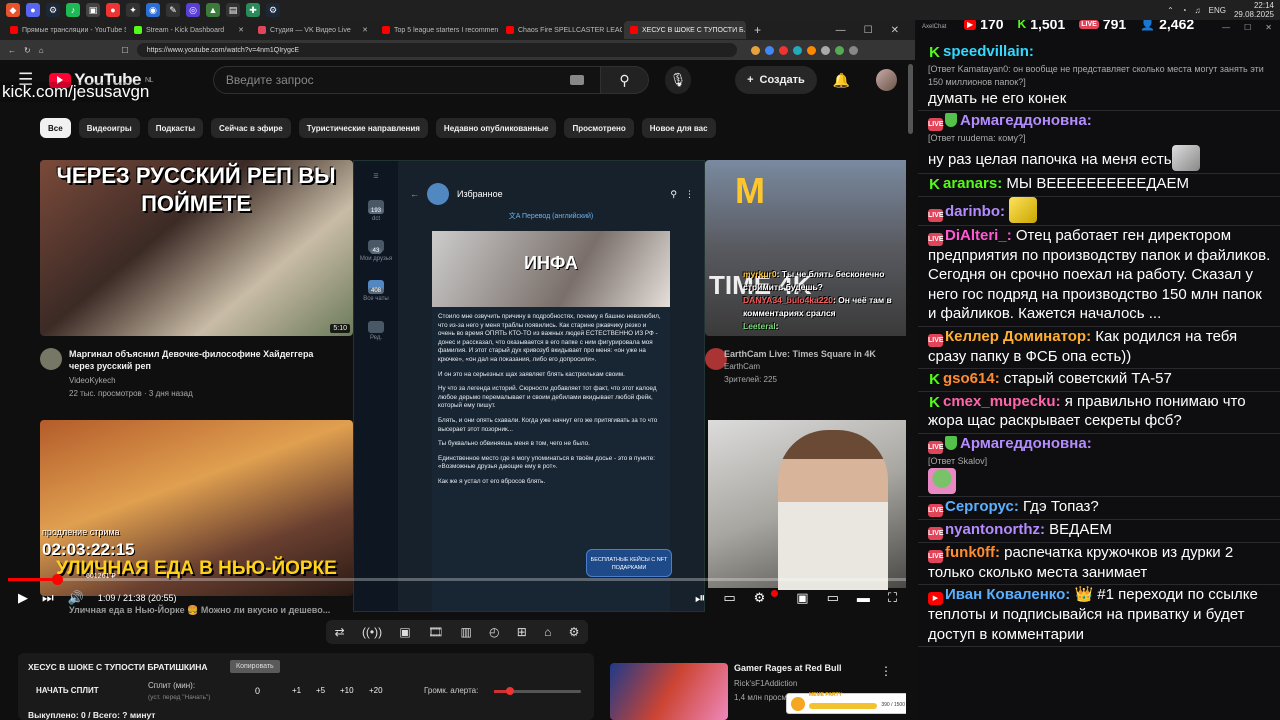 The width and height of the screenshot is (1280, 720). I want to click on create-button: + Создать, so click(776, 80).